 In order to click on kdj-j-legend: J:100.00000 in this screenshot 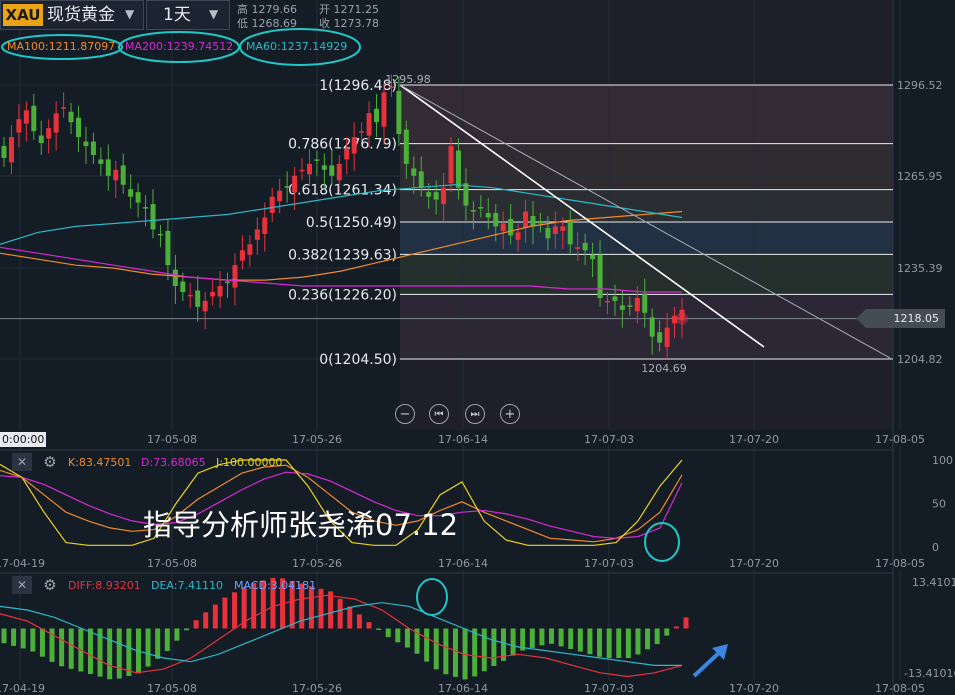, I will do `click(249, 462)`.